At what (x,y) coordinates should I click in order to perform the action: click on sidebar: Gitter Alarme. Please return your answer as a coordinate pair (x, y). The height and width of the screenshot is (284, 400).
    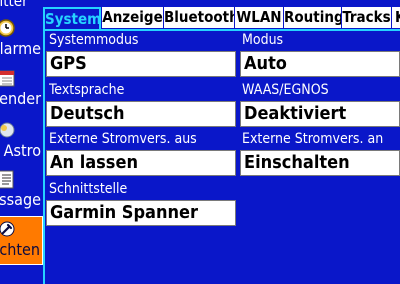
    Looking at the image, I should click on (21, 142).